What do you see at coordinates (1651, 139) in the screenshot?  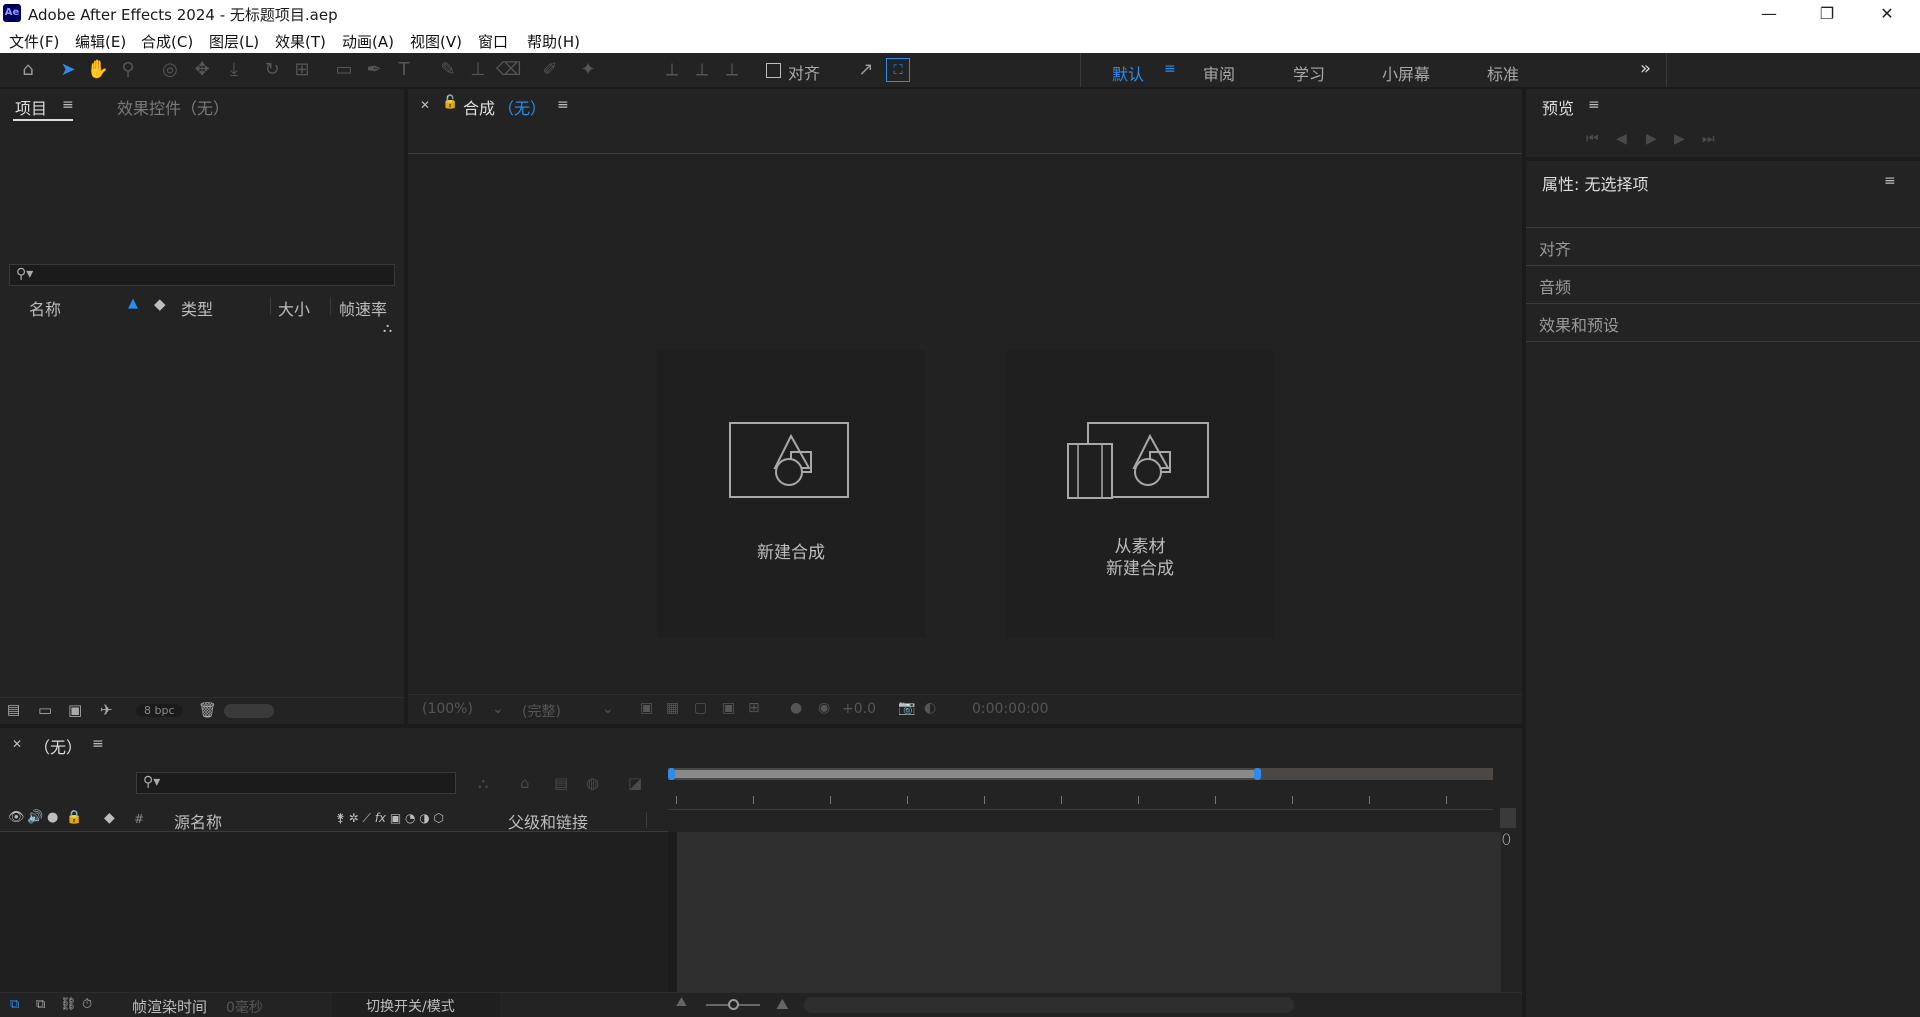 I see `play-icon: ▶` at bounding box center [1651, 139].